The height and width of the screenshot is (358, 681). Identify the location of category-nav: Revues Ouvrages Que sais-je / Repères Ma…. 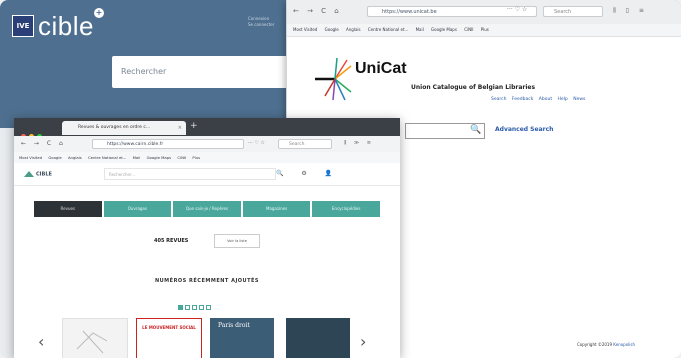
(207, 209).